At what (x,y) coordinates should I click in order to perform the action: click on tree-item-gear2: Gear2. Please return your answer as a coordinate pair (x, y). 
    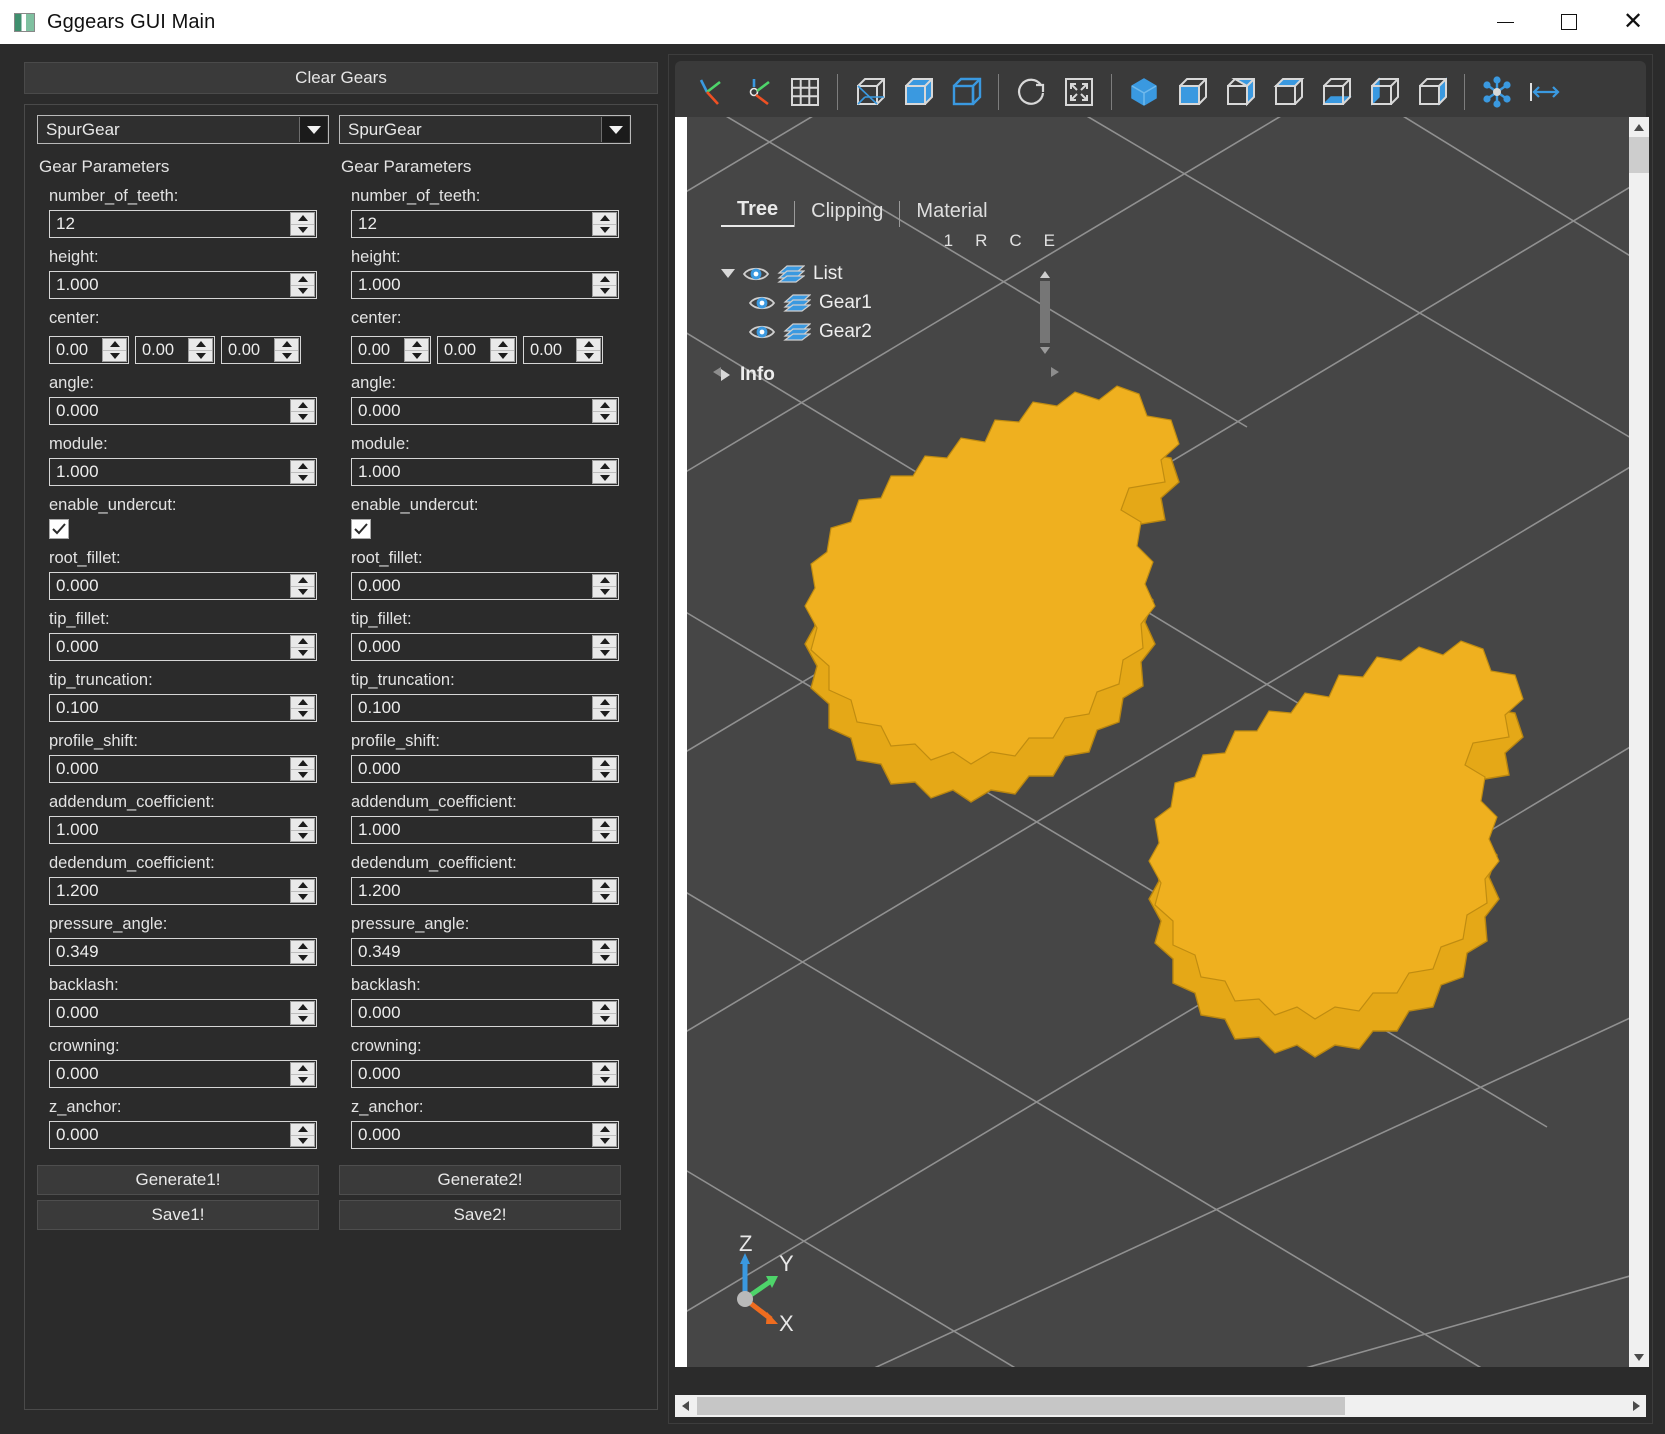
    Looking at the image, I should click on (891, 331).